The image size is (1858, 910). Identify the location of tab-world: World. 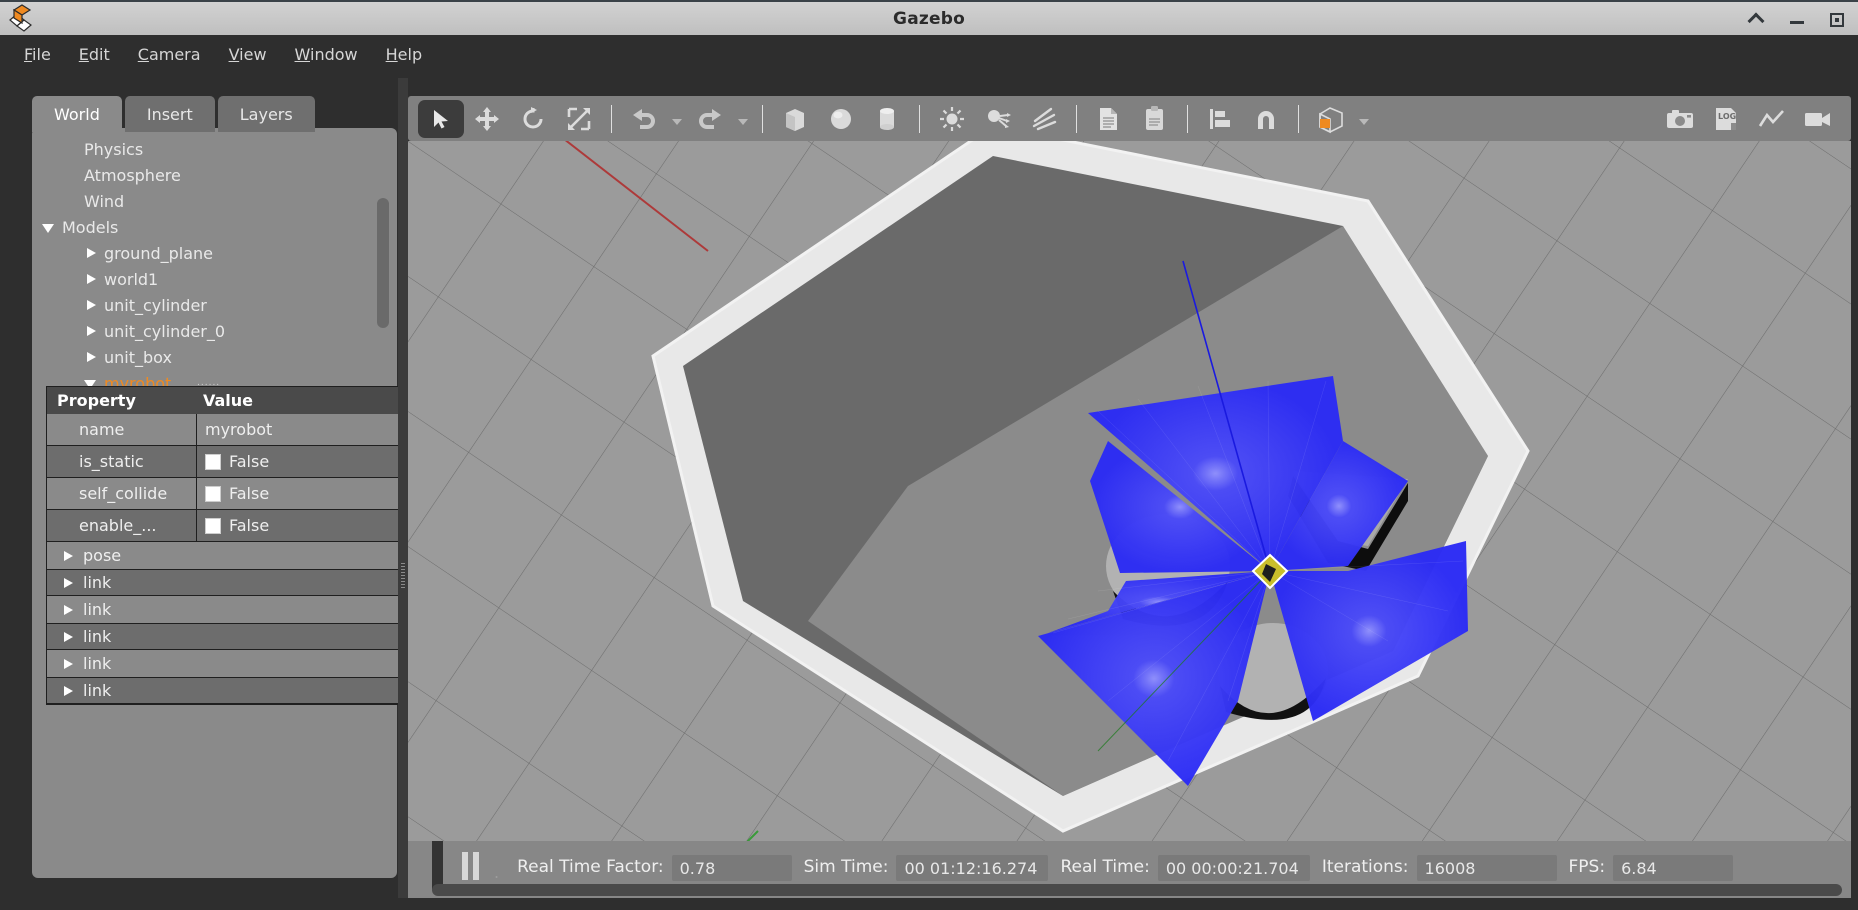
(77, 114).